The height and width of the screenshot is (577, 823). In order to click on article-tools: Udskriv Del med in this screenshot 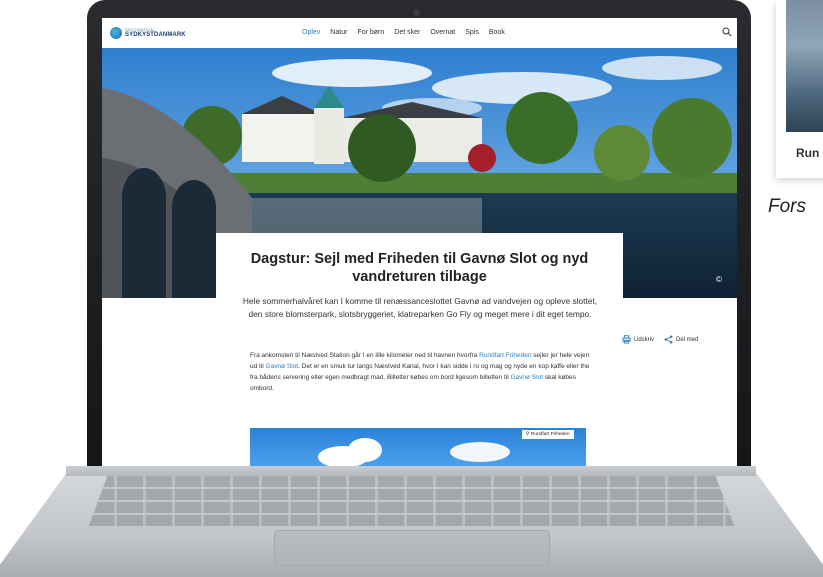, I will do `click(660, 339)`.